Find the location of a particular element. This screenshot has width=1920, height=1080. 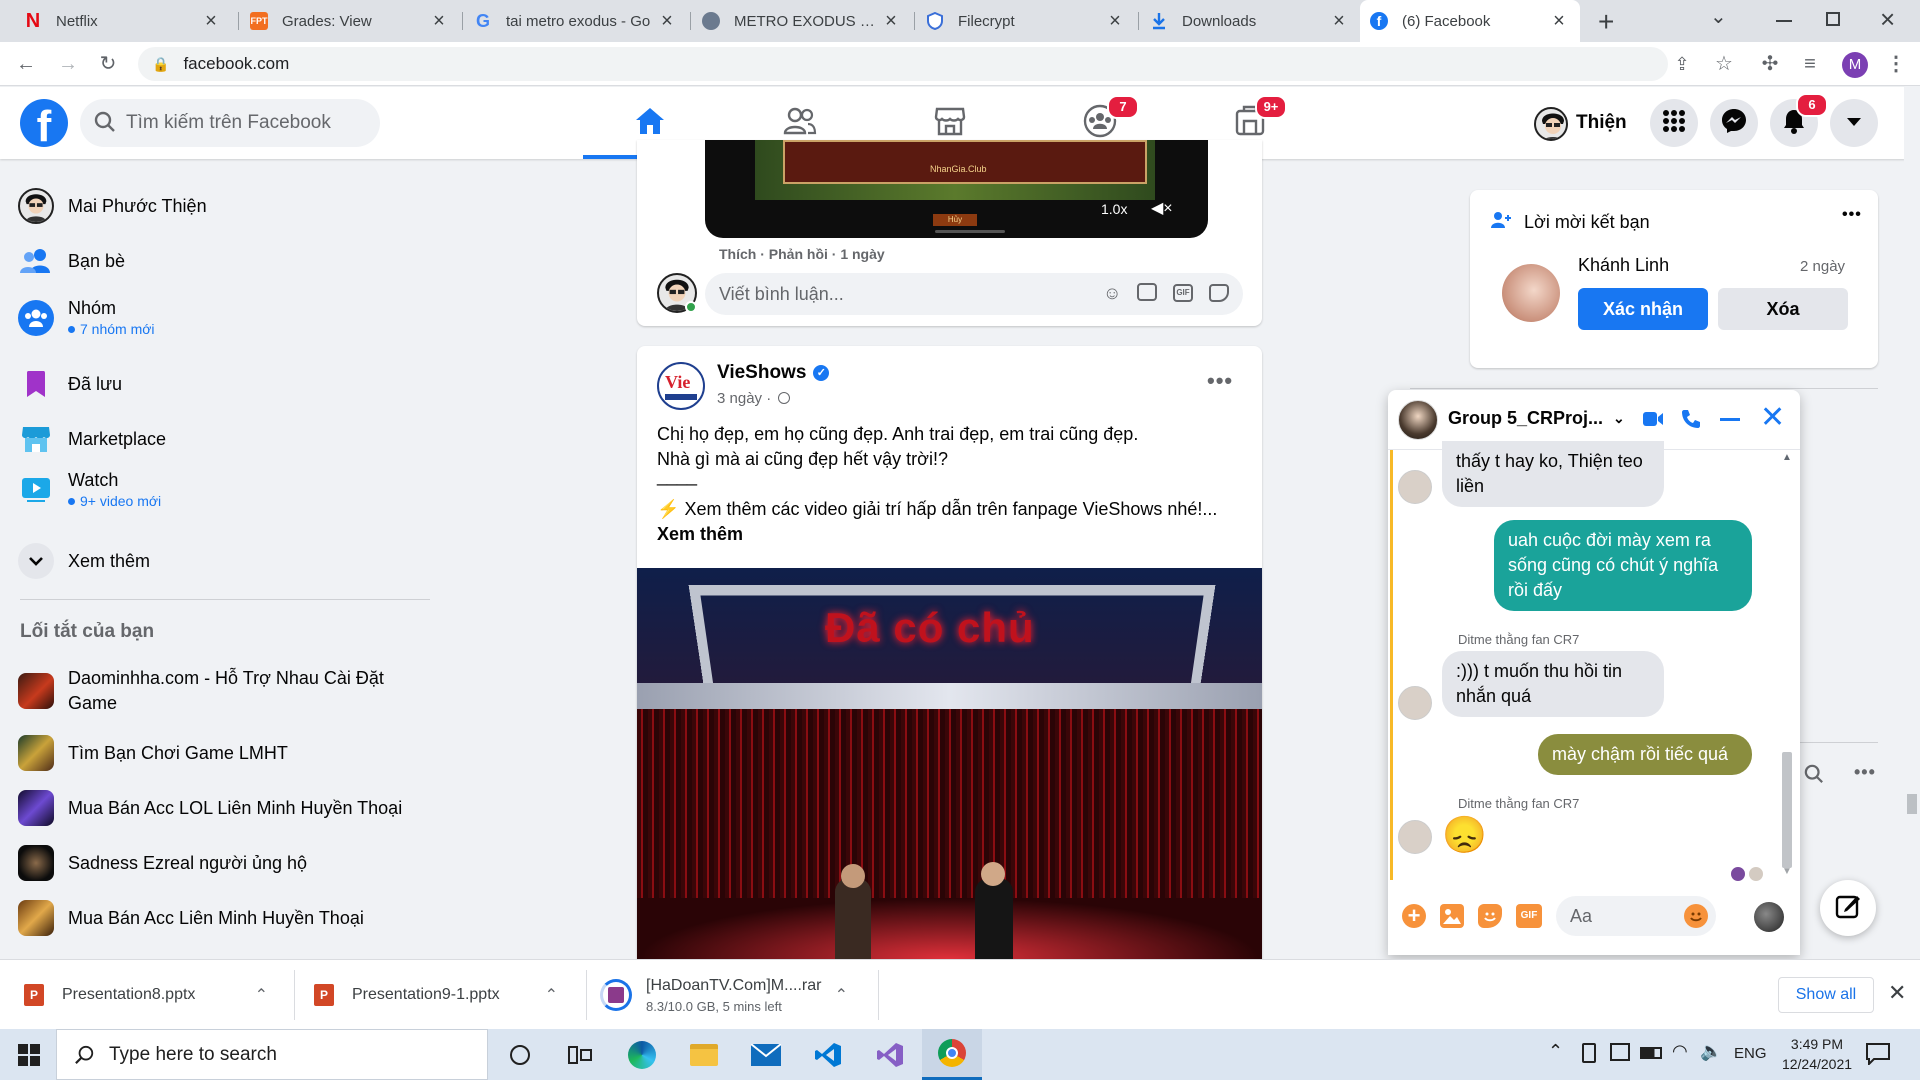

camera-icon is located at coordinates (1147, 292).